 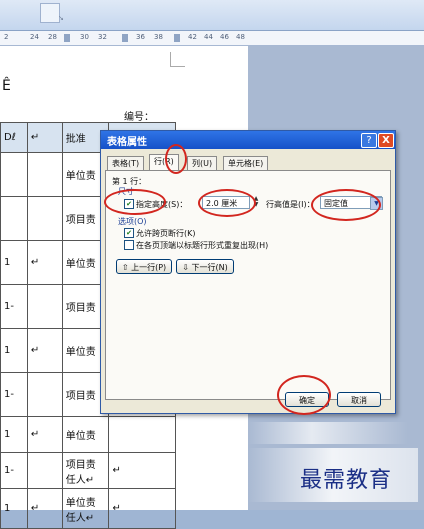 I want to click on previous-row-button: ⇧ 上一行(P), so click(x=144, y=266).